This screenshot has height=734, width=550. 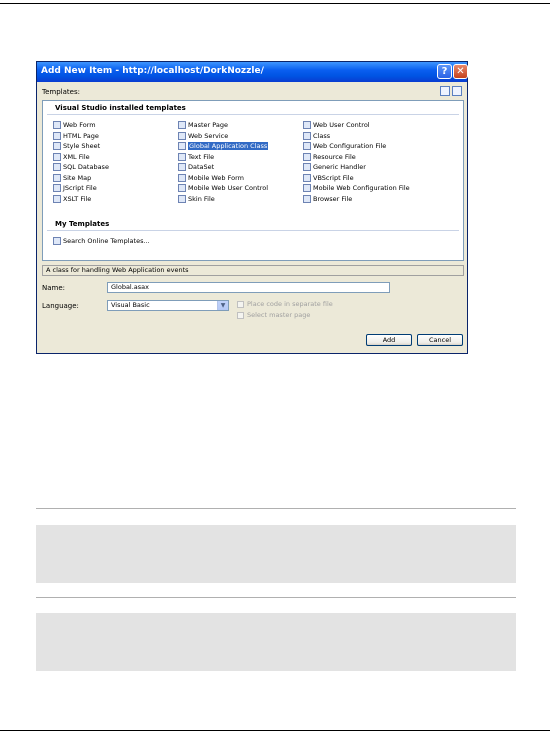 What do you see at coordinates (334, 156) in the screenshot?
I see `template-item-label: Resource File` at bounding box center [334, 156].